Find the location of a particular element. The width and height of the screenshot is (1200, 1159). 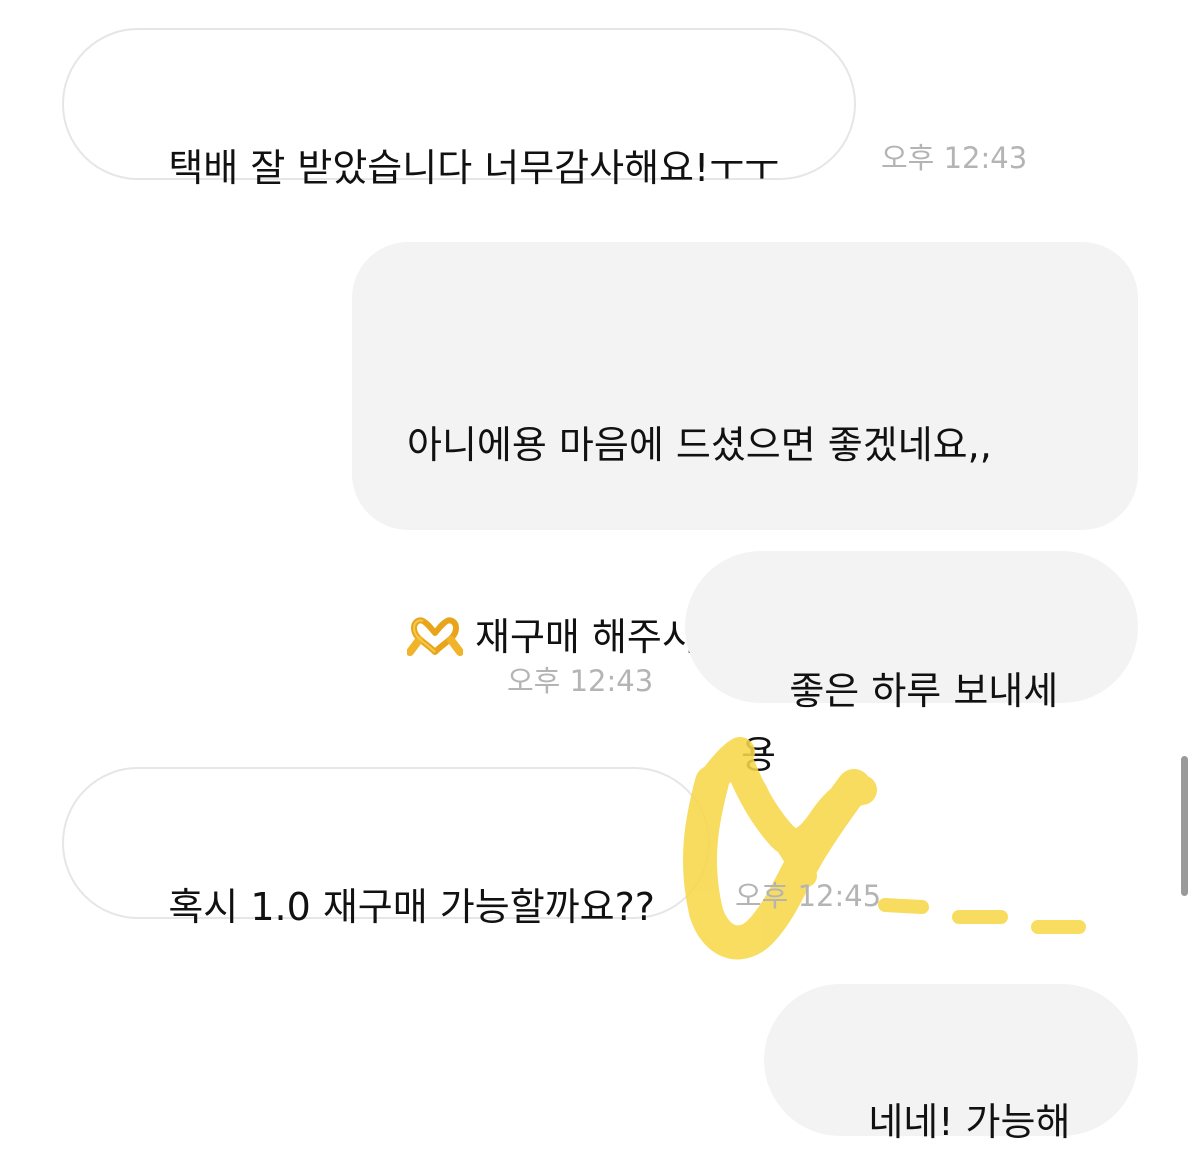

message-bubble-received: 택배 잘 받았습니다 너무감사해요!ㅜㅜ is located at coordinates (459, 109).